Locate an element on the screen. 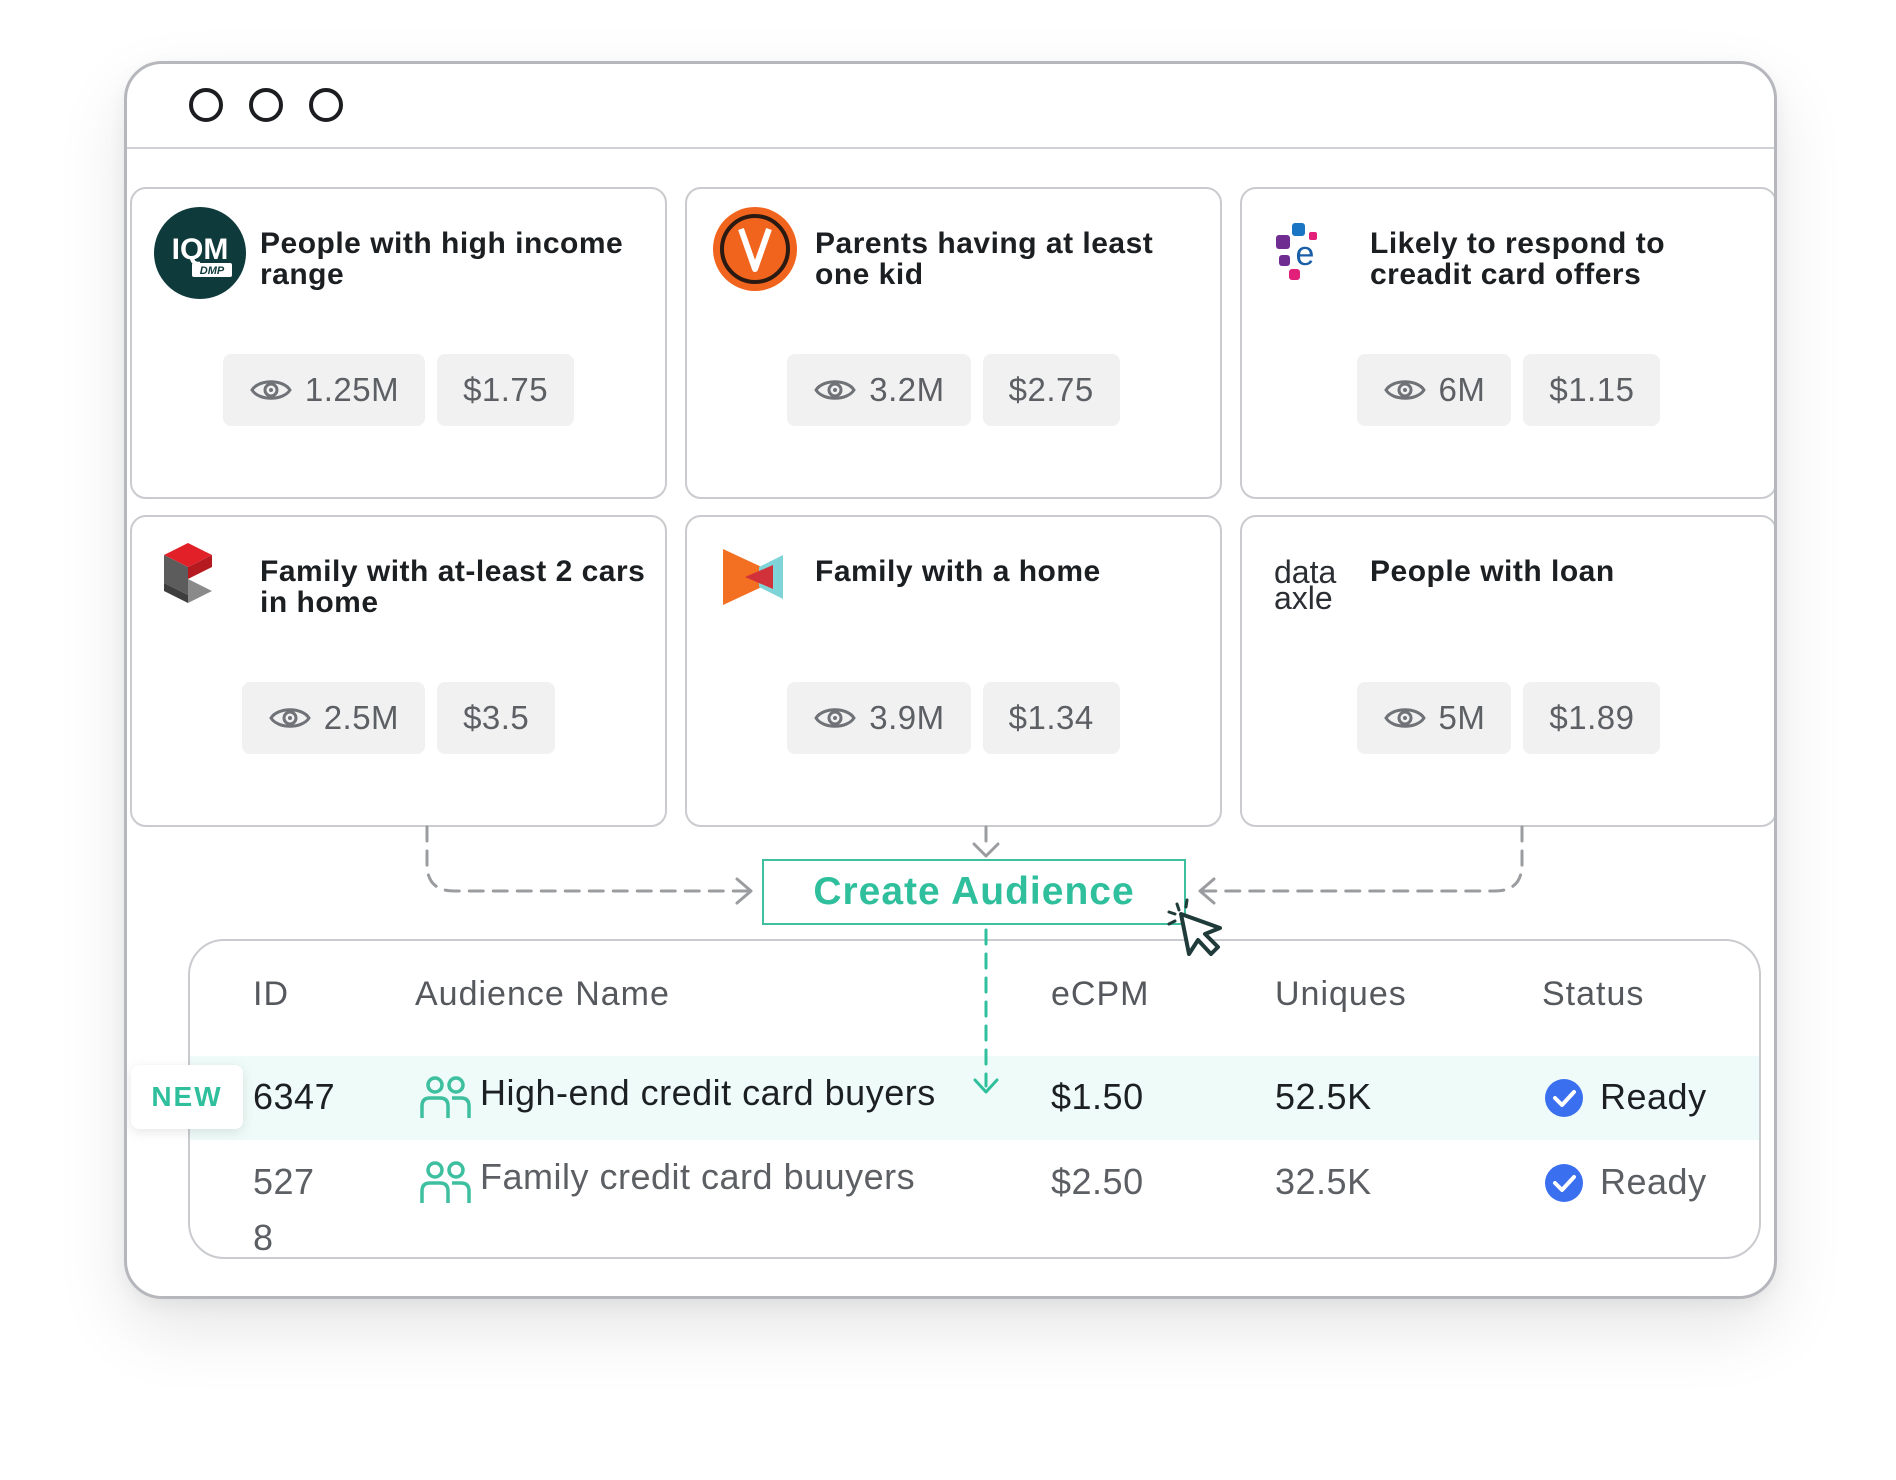  uniques-value: 3.2M is located at coordinates (907, 389).